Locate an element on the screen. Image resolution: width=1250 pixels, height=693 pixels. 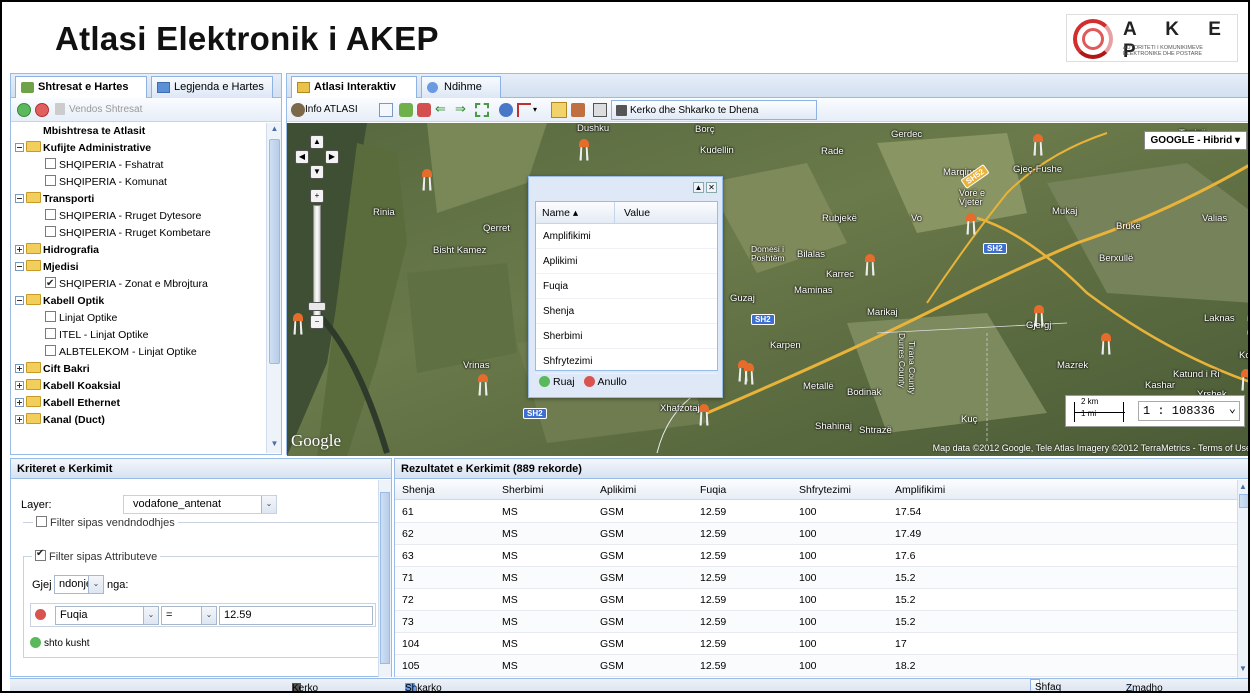
tab-layers: Shtresat e Hartes is located at coordinates (81, 87).